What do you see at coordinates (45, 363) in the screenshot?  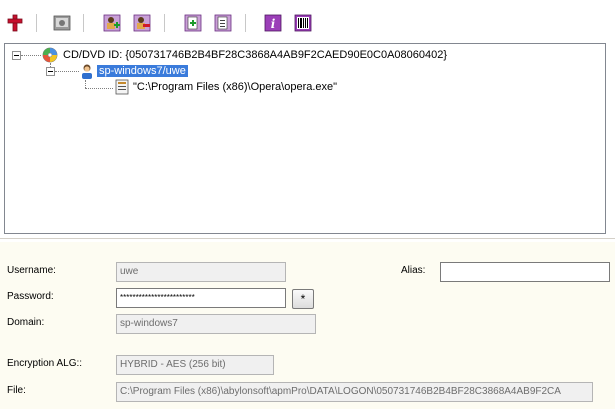 I see `encryption-label: Encryption ALG::` at bounding box center [45, 363].